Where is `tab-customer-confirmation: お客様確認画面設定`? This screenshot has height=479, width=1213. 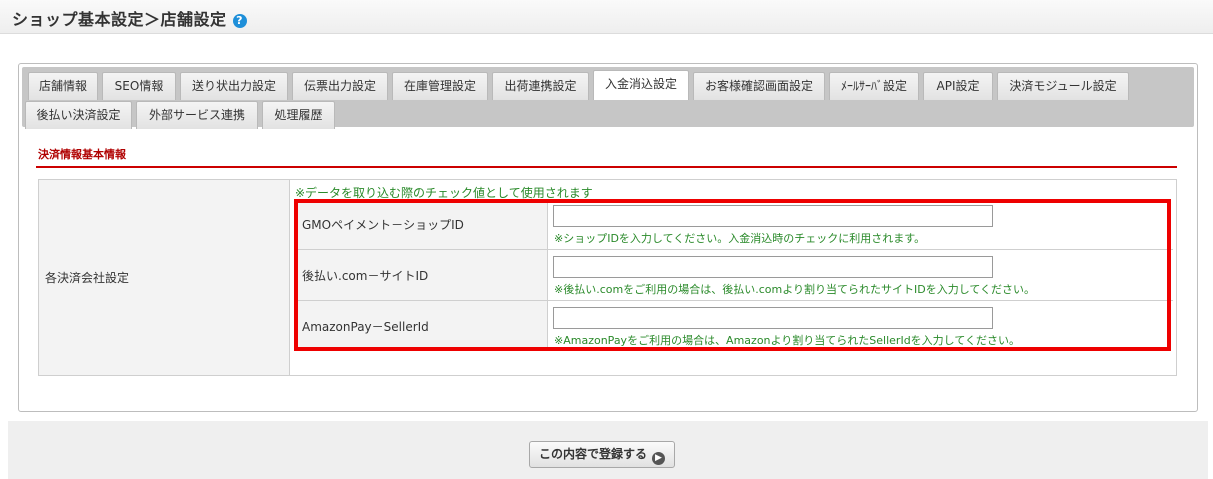 tab-customer-confirmation: お客様確認画面設定 is located at coordinates (759, 86).